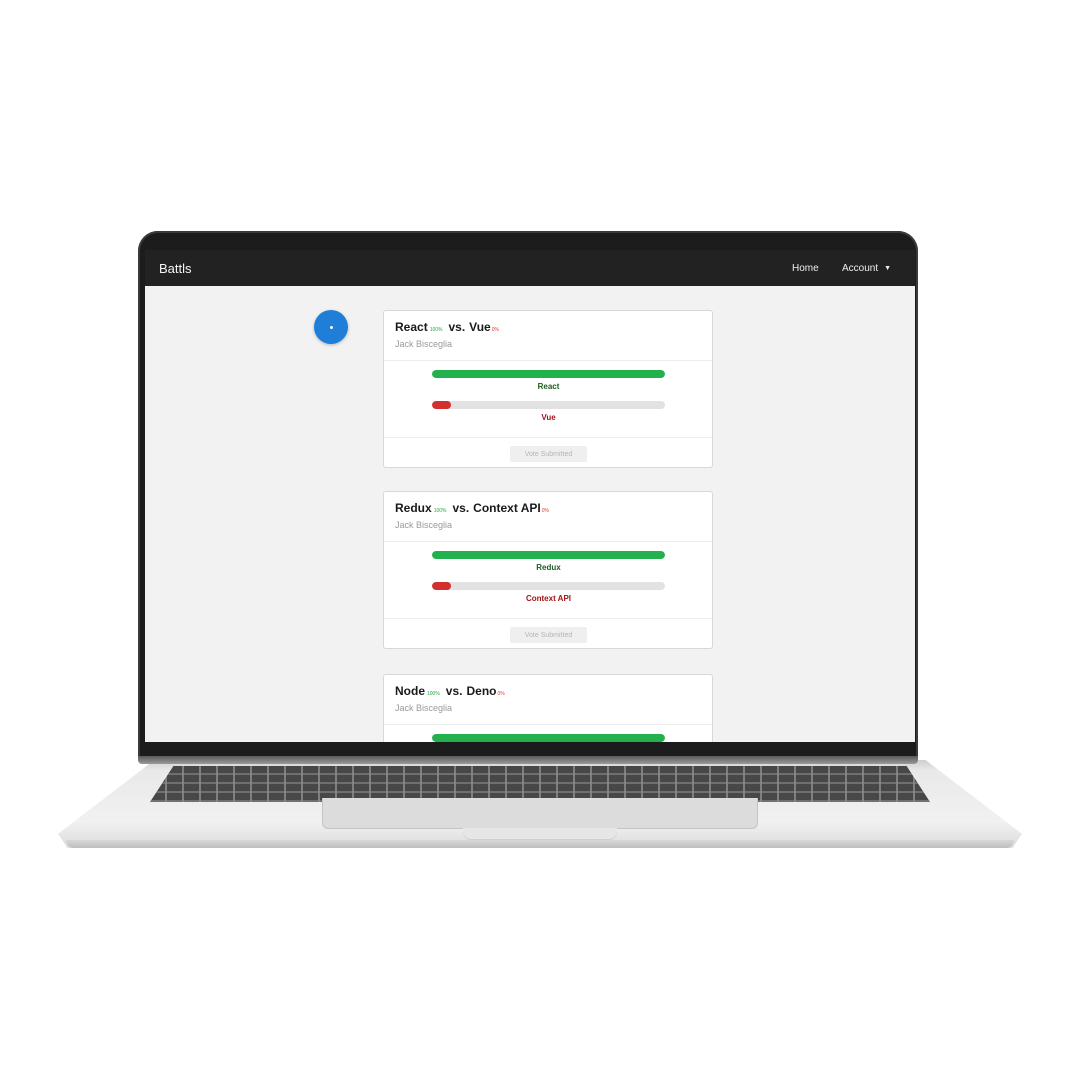 The width and height of the screenshot is (1080, 1080). Describe the element at coordinates (472, 508) in the screenshot. I see `battle-title: Redux 100% vs. Context API 0%` at that location.